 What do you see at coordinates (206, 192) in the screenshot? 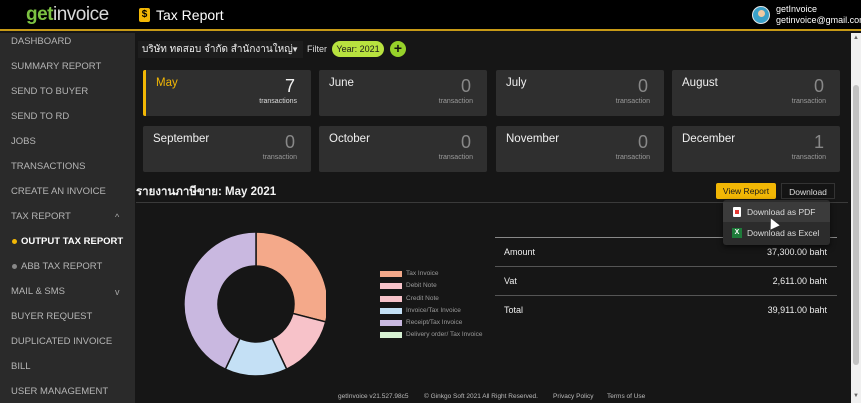
I see `report-title: รายงานภาษีขาย: May 2021` at bounding box center [206, 192].